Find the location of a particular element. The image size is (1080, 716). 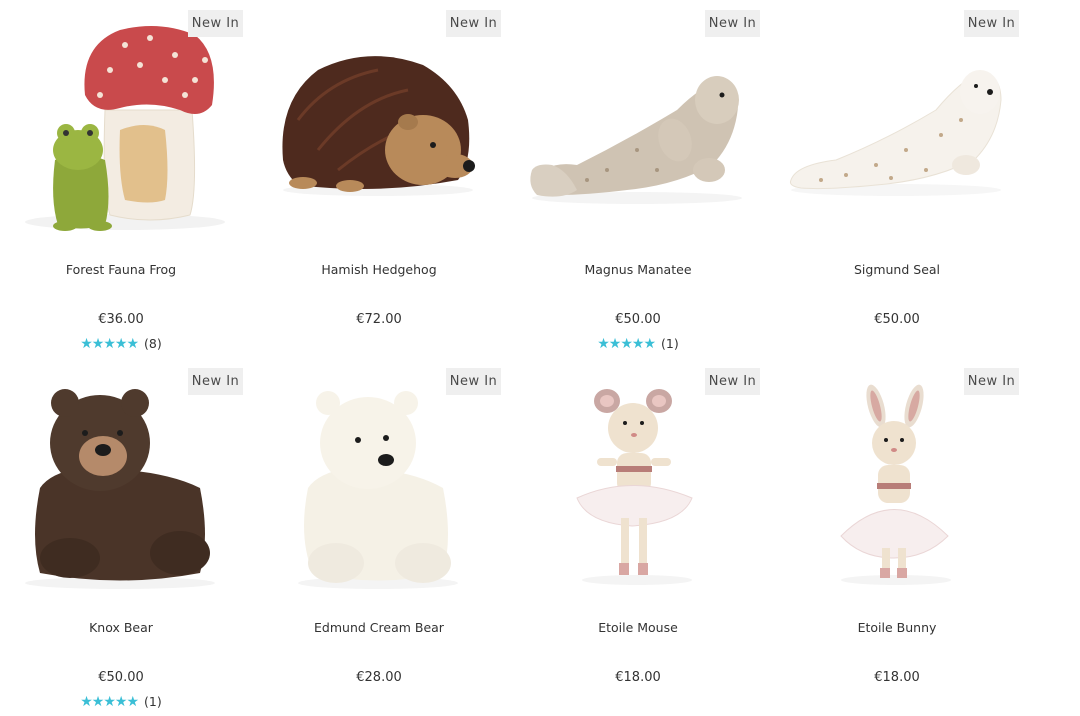

bear-image is located at coordinates (120, 489).